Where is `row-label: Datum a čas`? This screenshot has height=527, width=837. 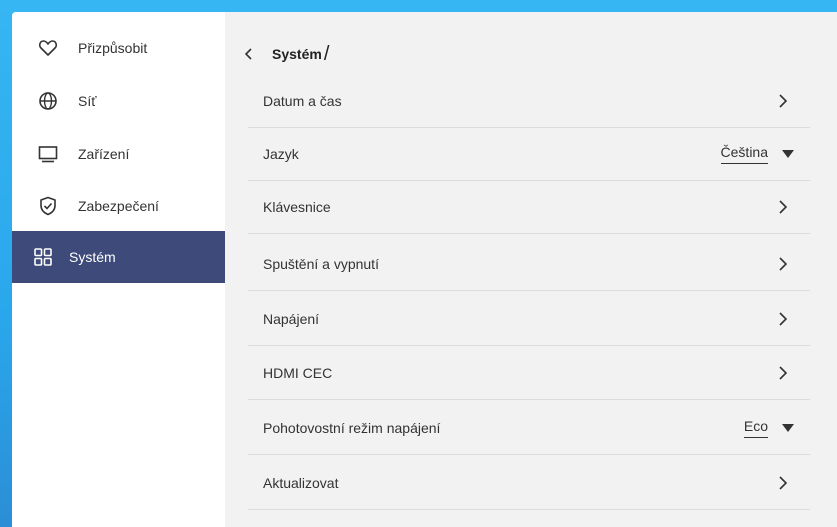 row-label: Datum a čas is located at coordinates (302, 101).